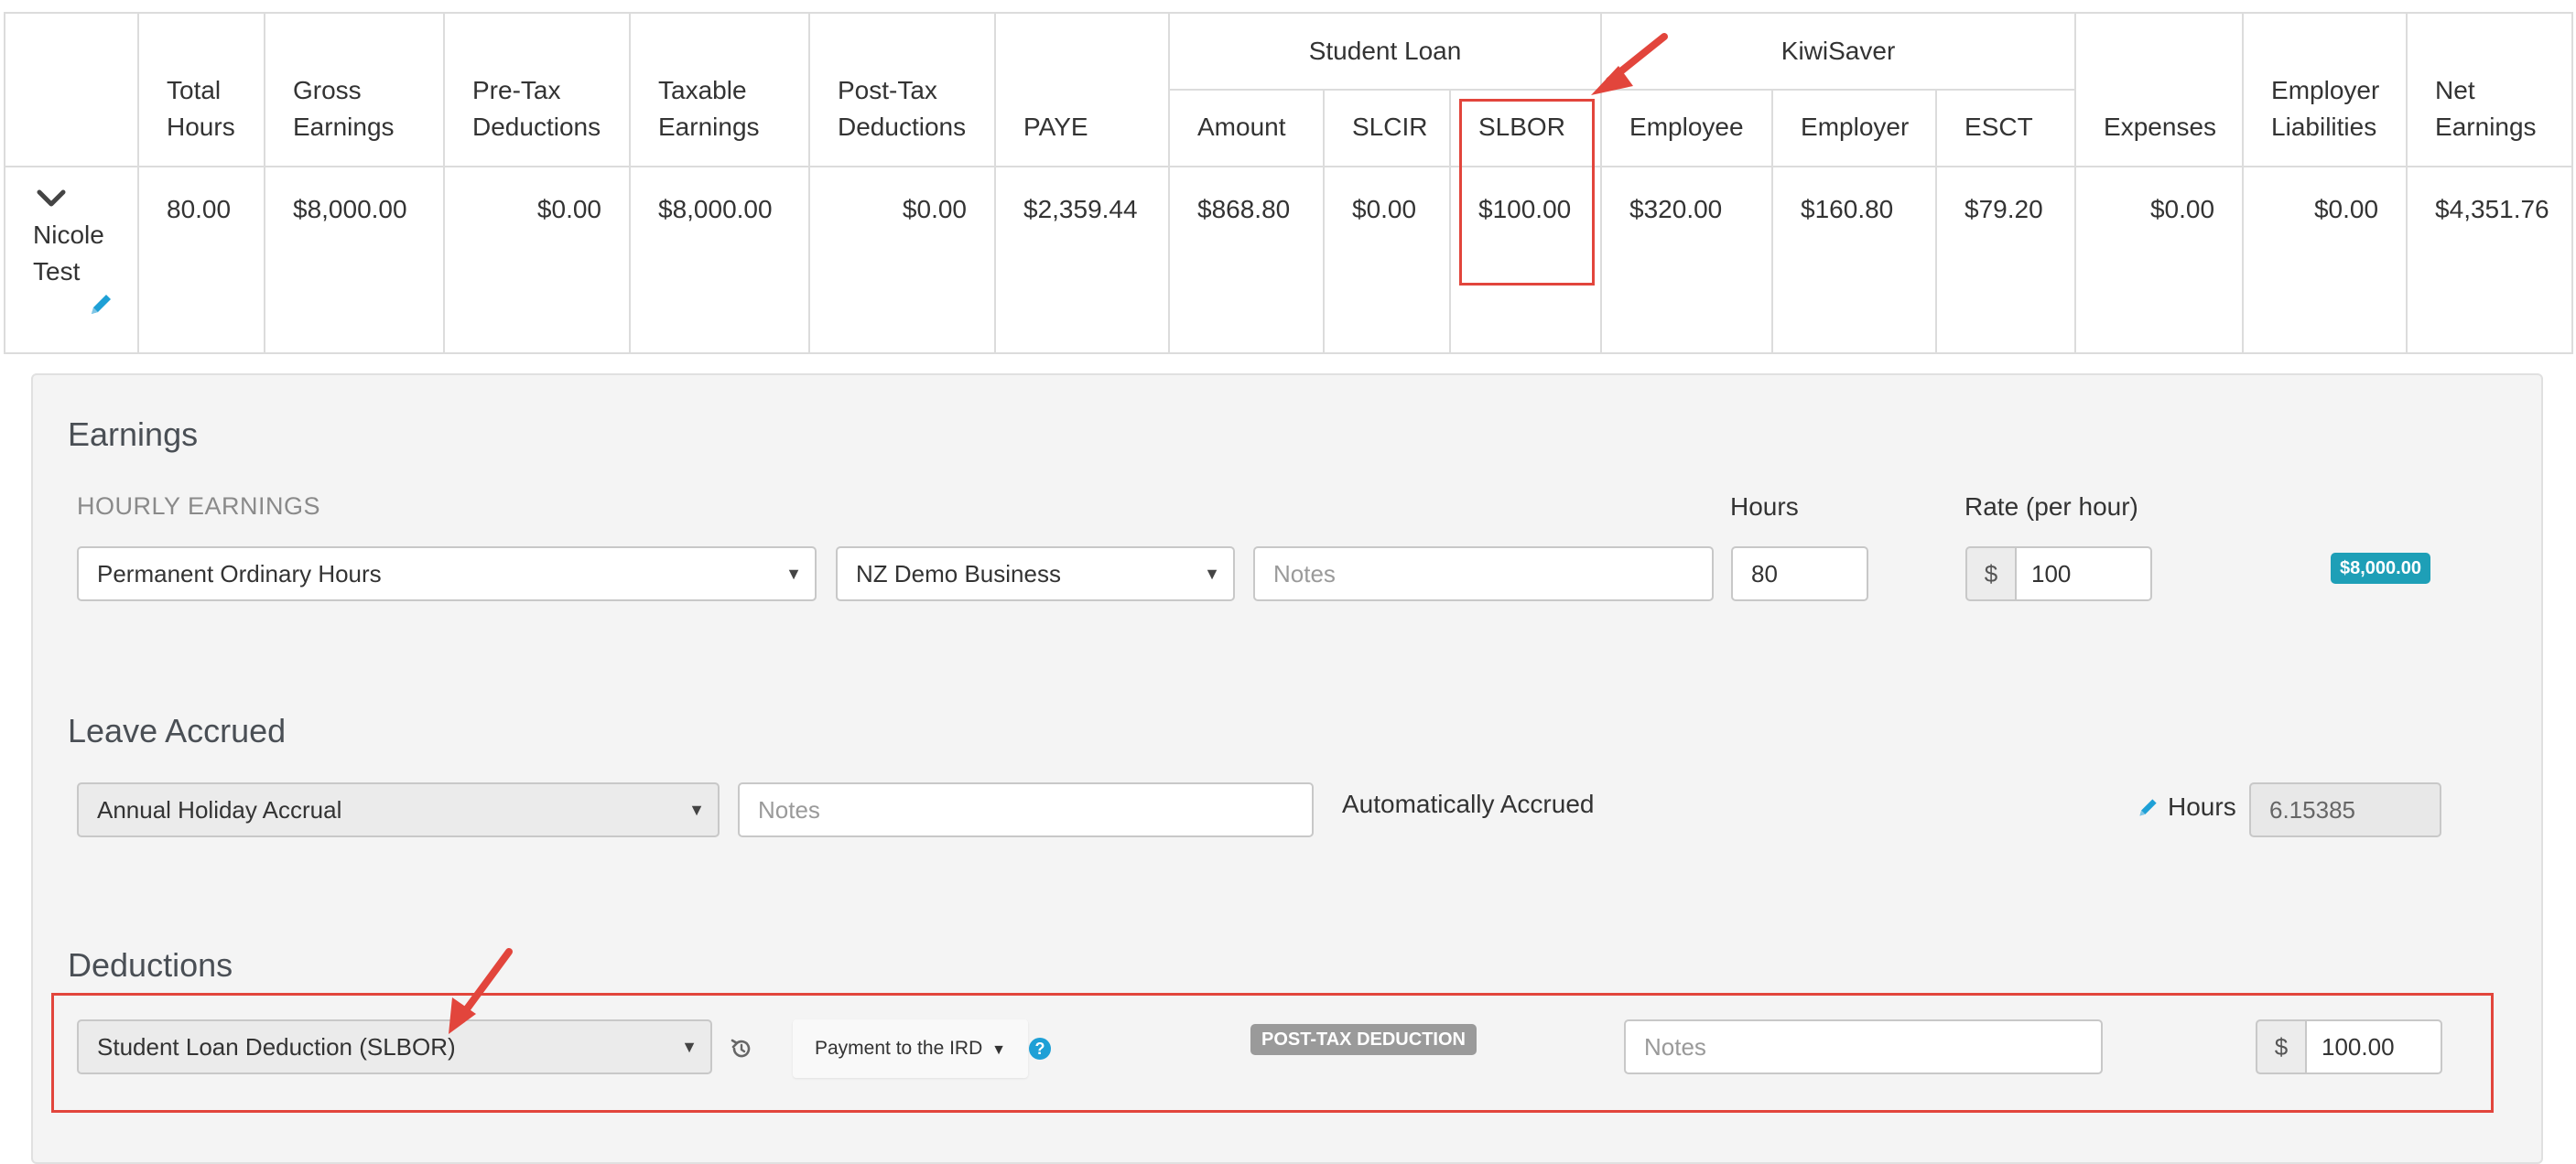  I want to click on header-kiwisaver-group: KiwiSaver, so click(1839, 51).